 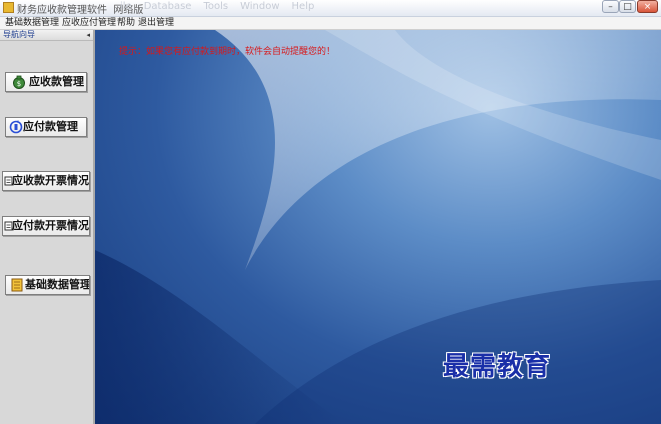 What do you see at coordinates (46, 35) in the screenshot?
I see `sidebar-header: 导航向导 ◂` at bounding box center [46, 35].